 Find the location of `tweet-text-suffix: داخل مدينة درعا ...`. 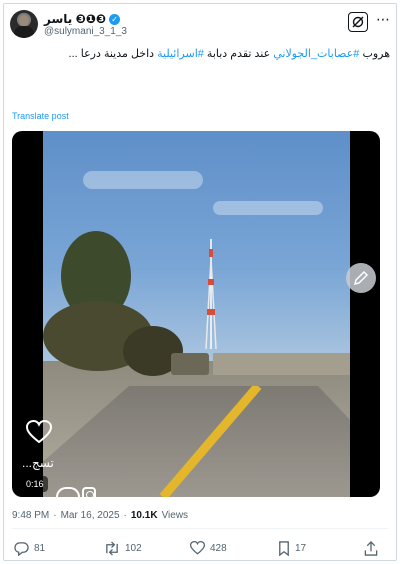

tweet-text-suffix: داخل مدينة درعا ... is located at coordinates (113, 54).